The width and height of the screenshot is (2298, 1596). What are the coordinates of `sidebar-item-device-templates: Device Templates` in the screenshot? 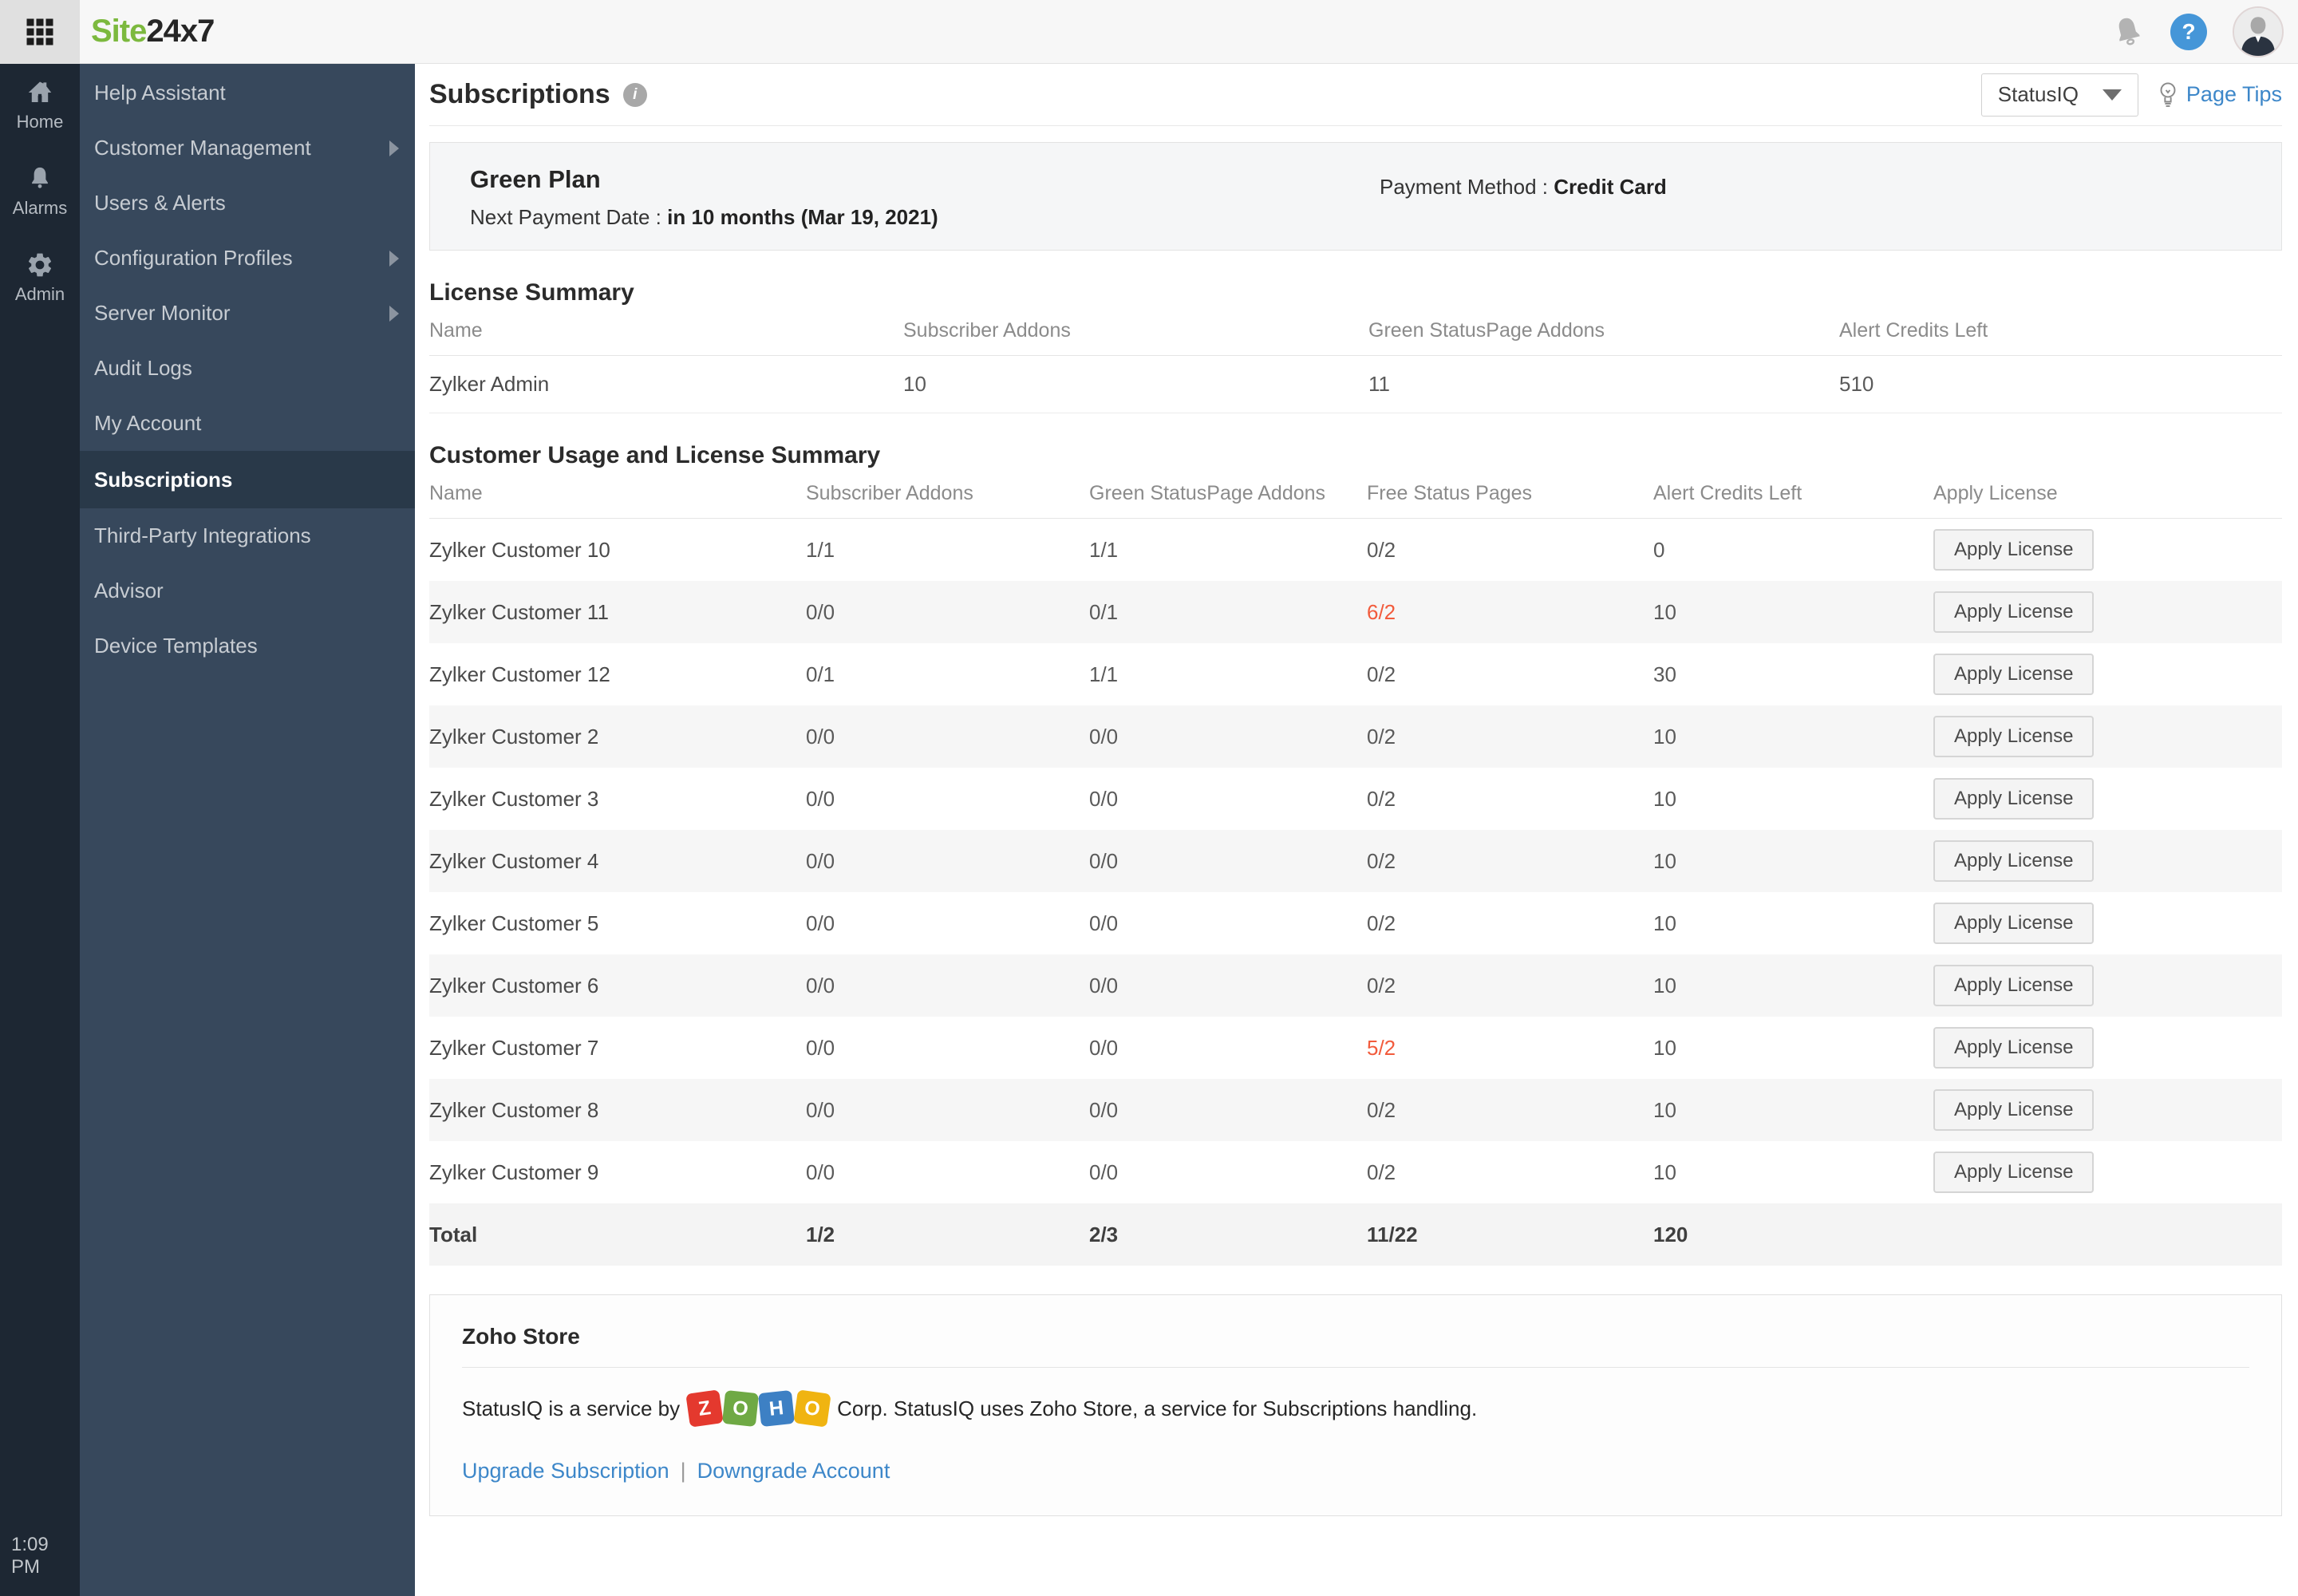 It's located at (248, 646).